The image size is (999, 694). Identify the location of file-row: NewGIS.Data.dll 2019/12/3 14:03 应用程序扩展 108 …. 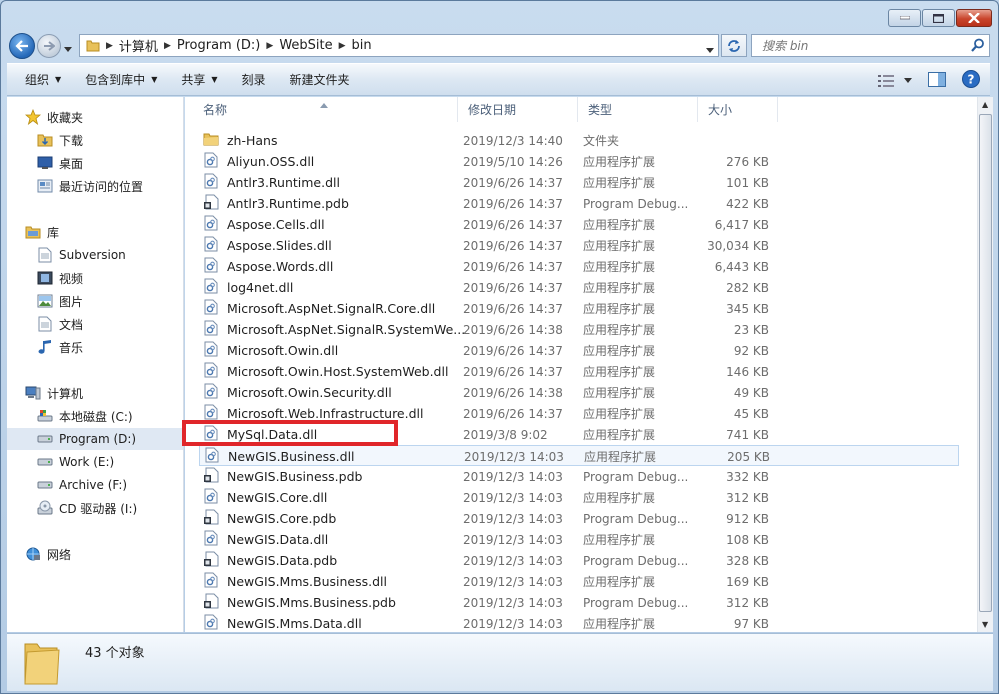
(579, 539).